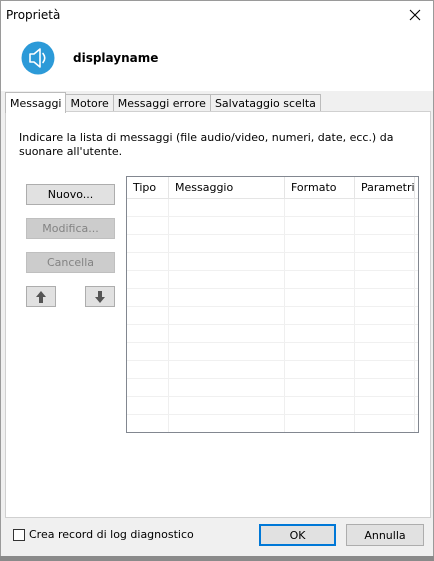 Image resolution: width=434 pixels, height=561 pixels. I want to click on speaker-icon, so click(38, 58).